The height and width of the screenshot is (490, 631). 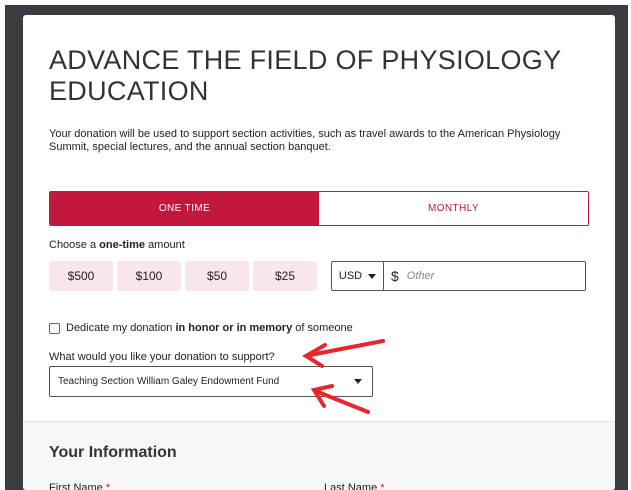 I want to click on frequency-toggle: ONE TIME MONTHLY, so click(x=319, y=208).